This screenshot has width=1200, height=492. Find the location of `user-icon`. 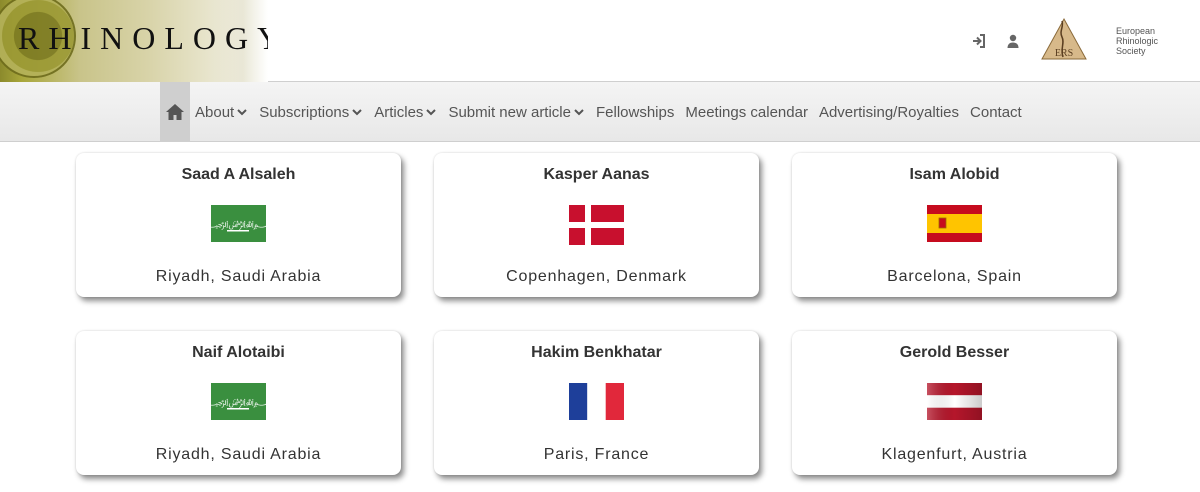

user-icon is located at coordinates (1013, 41).